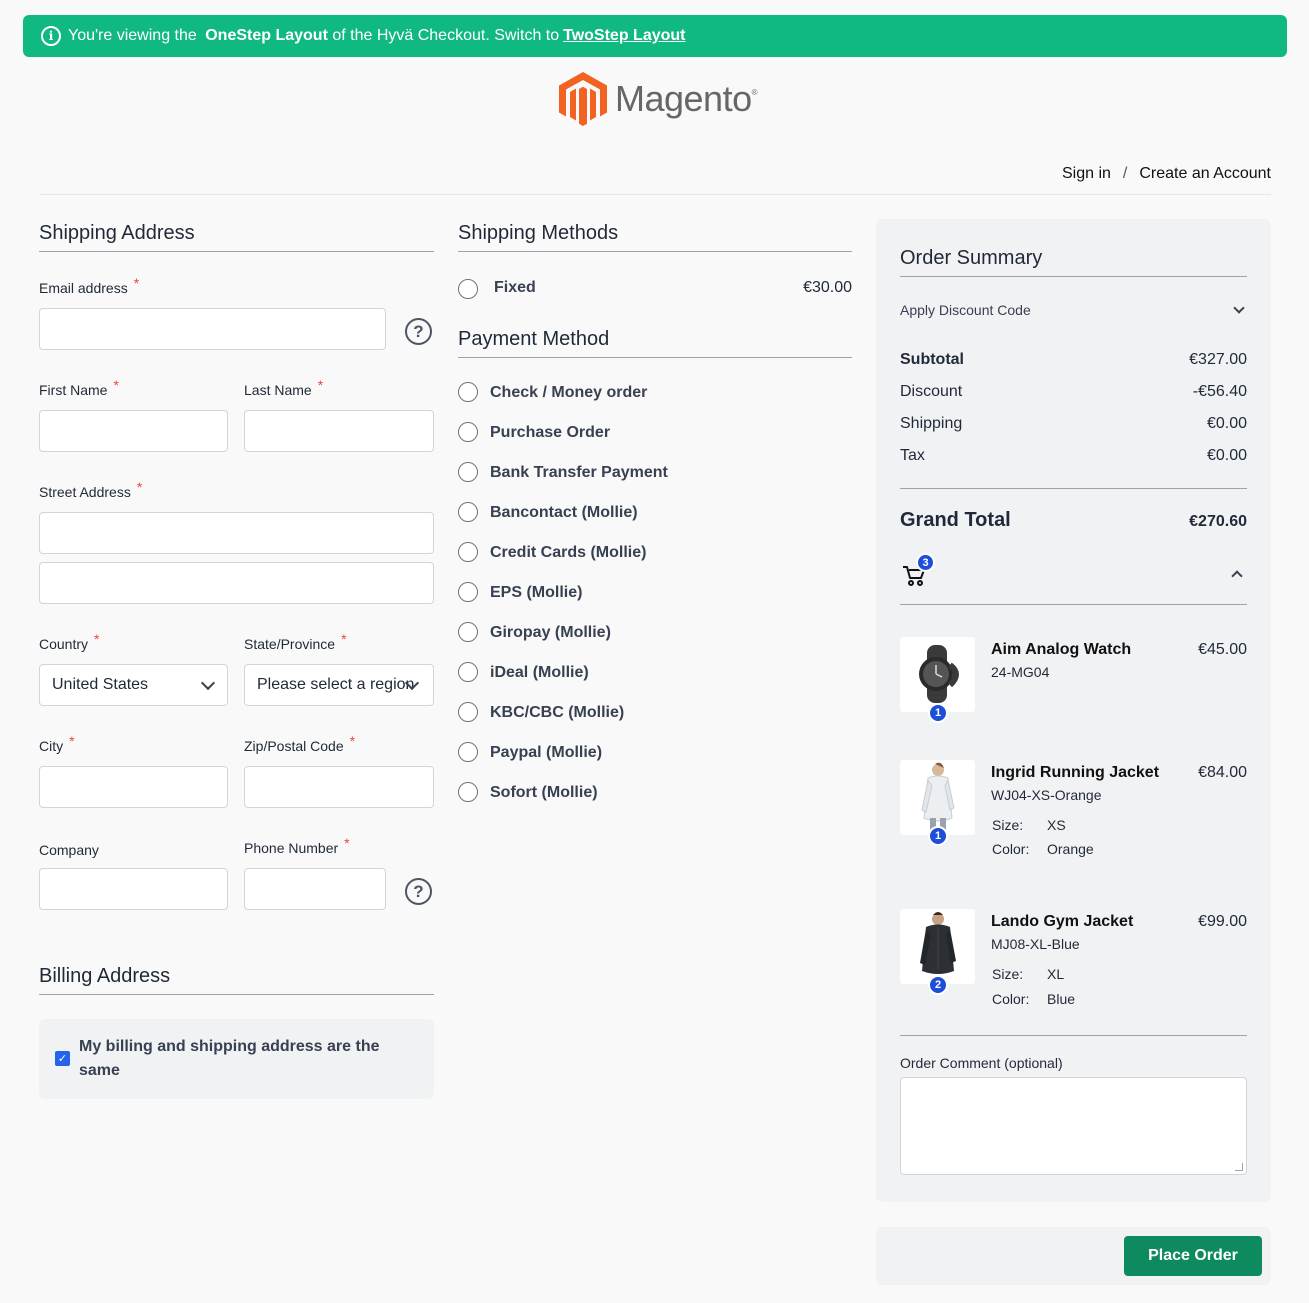 Image resolution: width=1309 pixels, height=1303 pixels. I want to click on order-comment-label: Order Comment (optional), so click(981, 1063).